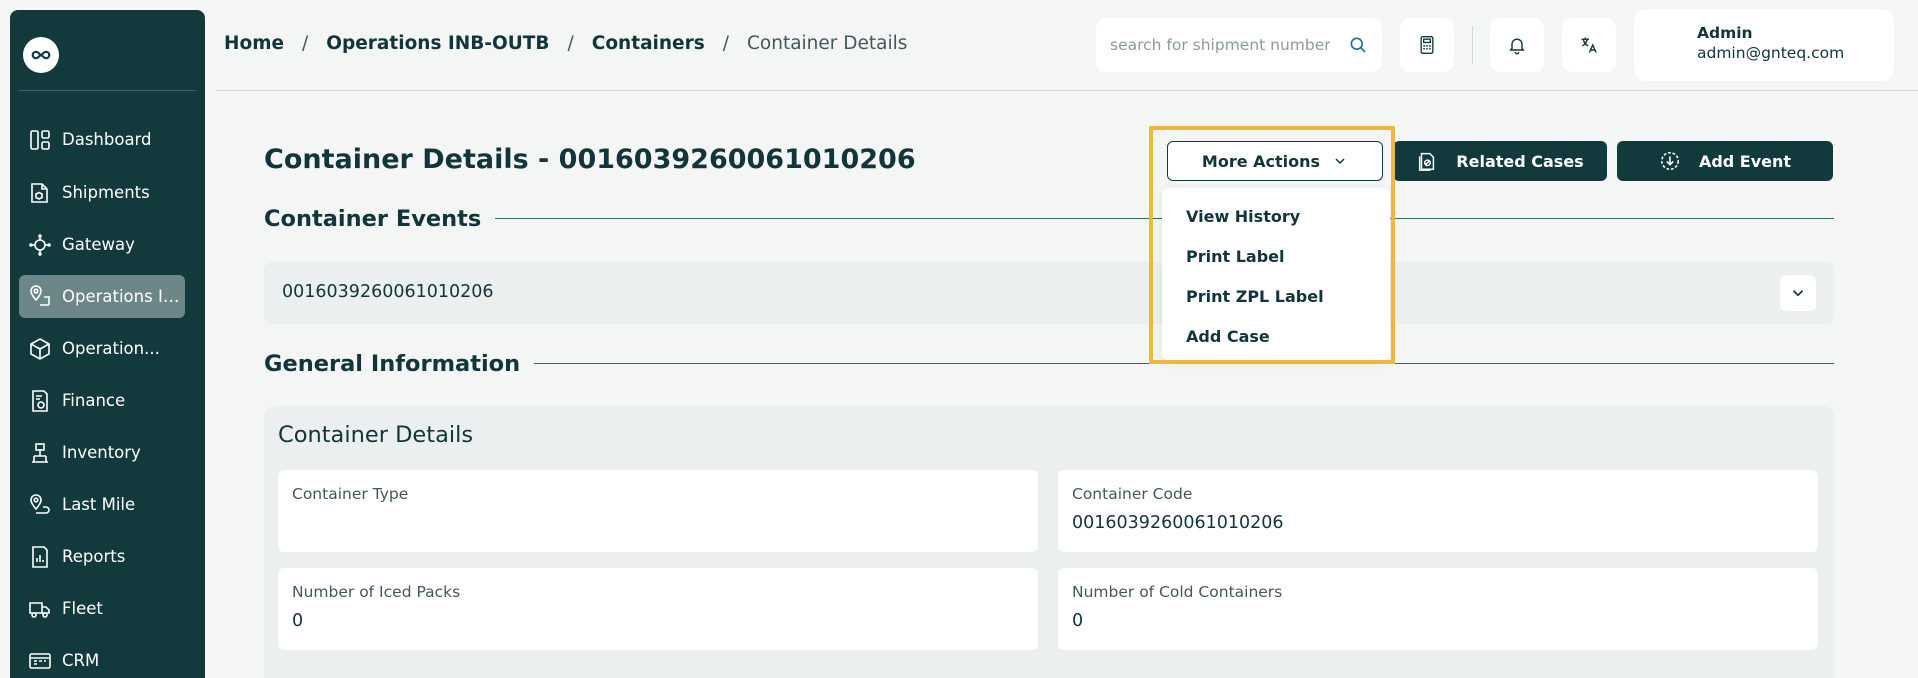  Describe the element at coordinates (1049, 293) in the screenshot. I see `container-event-item: 0016039260061010206` at that location.